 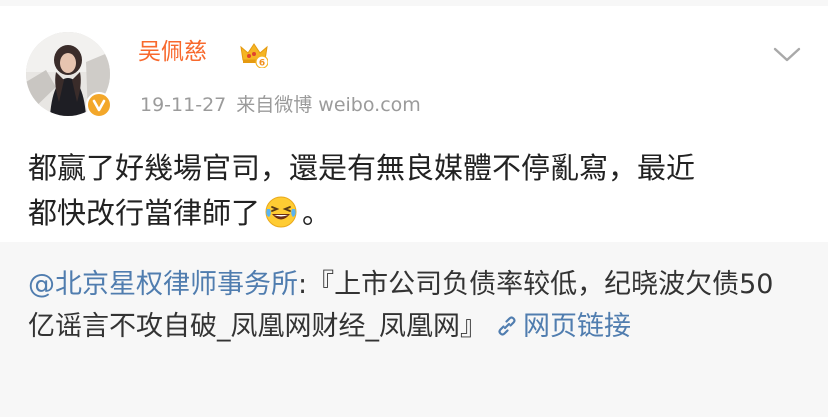 What do you see at coordinates (362, 168) in the screenshot?
I see `post-body-line-1: 都赢了好幾場官司，還是有無良媒體不停亂寫，最近` at bounding box center [362, 168].